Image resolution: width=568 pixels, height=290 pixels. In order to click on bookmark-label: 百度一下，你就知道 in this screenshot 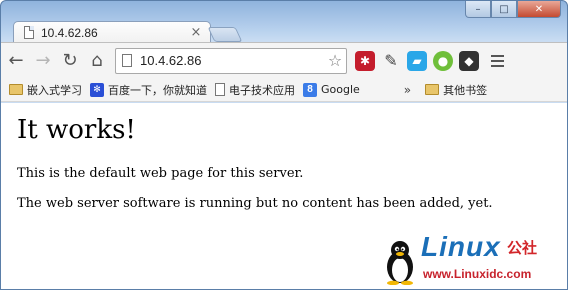, I will do `click(157, 90)`.